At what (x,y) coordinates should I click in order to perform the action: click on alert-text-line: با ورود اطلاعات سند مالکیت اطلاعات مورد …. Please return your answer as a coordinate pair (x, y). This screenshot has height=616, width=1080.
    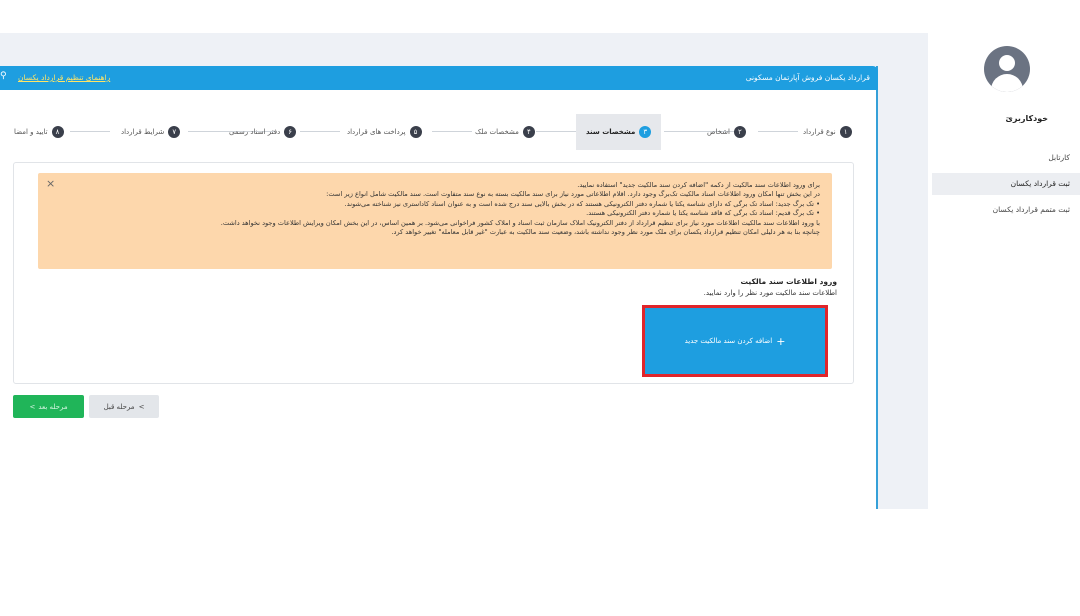
    Looking at the image, I should click on (520, 222).